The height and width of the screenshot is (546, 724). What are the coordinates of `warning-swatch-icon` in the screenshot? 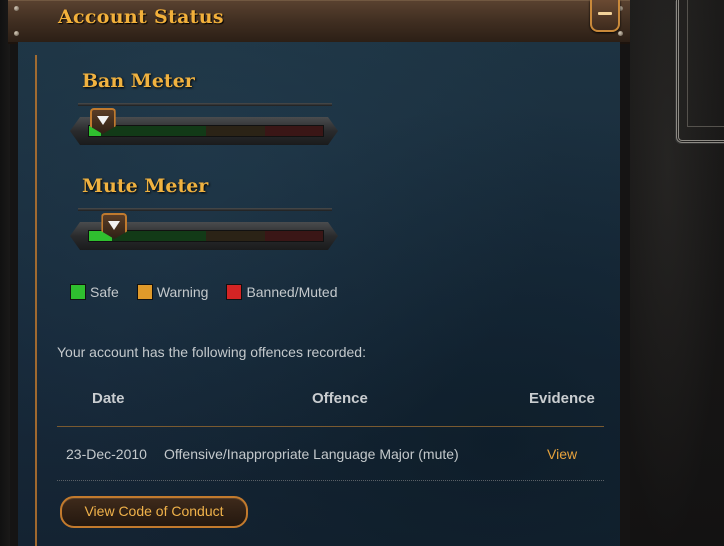 It's located at (144, 292).